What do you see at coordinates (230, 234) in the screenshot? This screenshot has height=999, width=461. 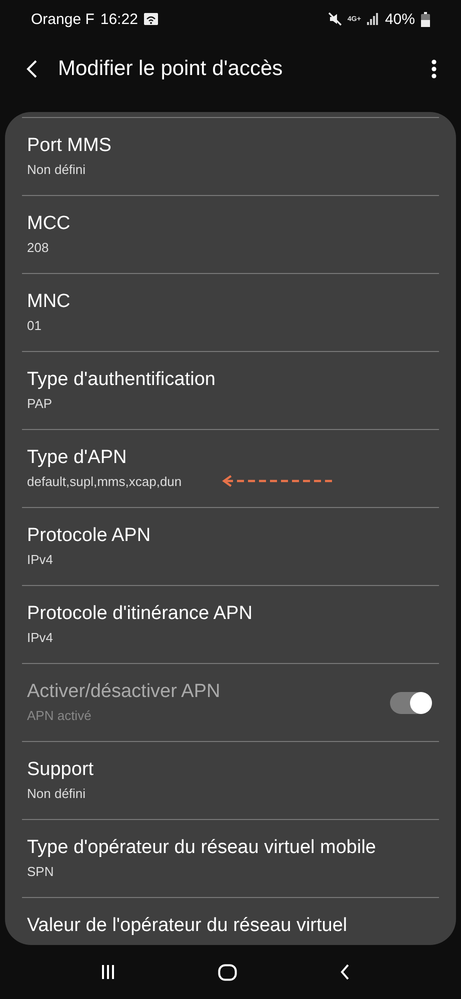 I see `setting-row: MCC 208` at bounding box center [230, 234].